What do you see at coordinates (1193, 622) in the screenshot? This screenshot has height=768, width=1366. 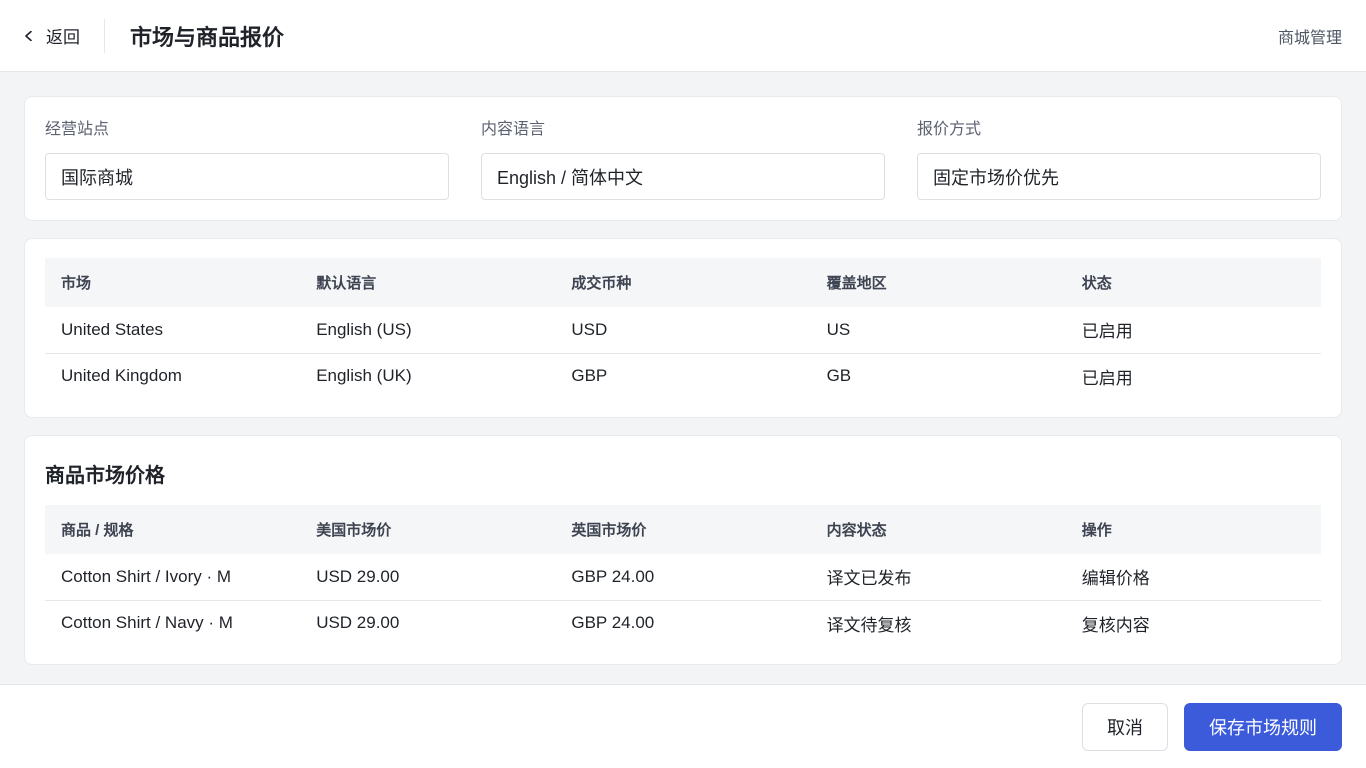 I see `review-content-link: 复核内容` at bounding box center [1193, 622].